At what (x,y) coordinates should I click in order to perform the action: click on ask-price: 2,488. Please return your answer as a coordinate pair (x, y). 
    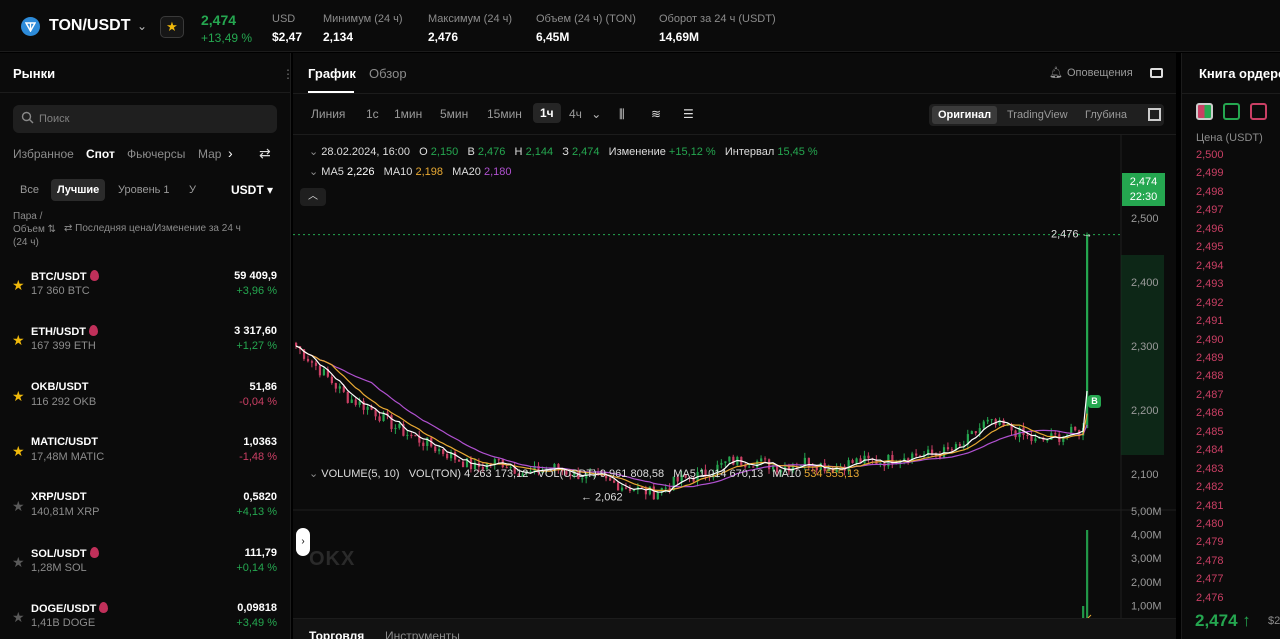
    Looking at the image, I should click on (1210, 376).